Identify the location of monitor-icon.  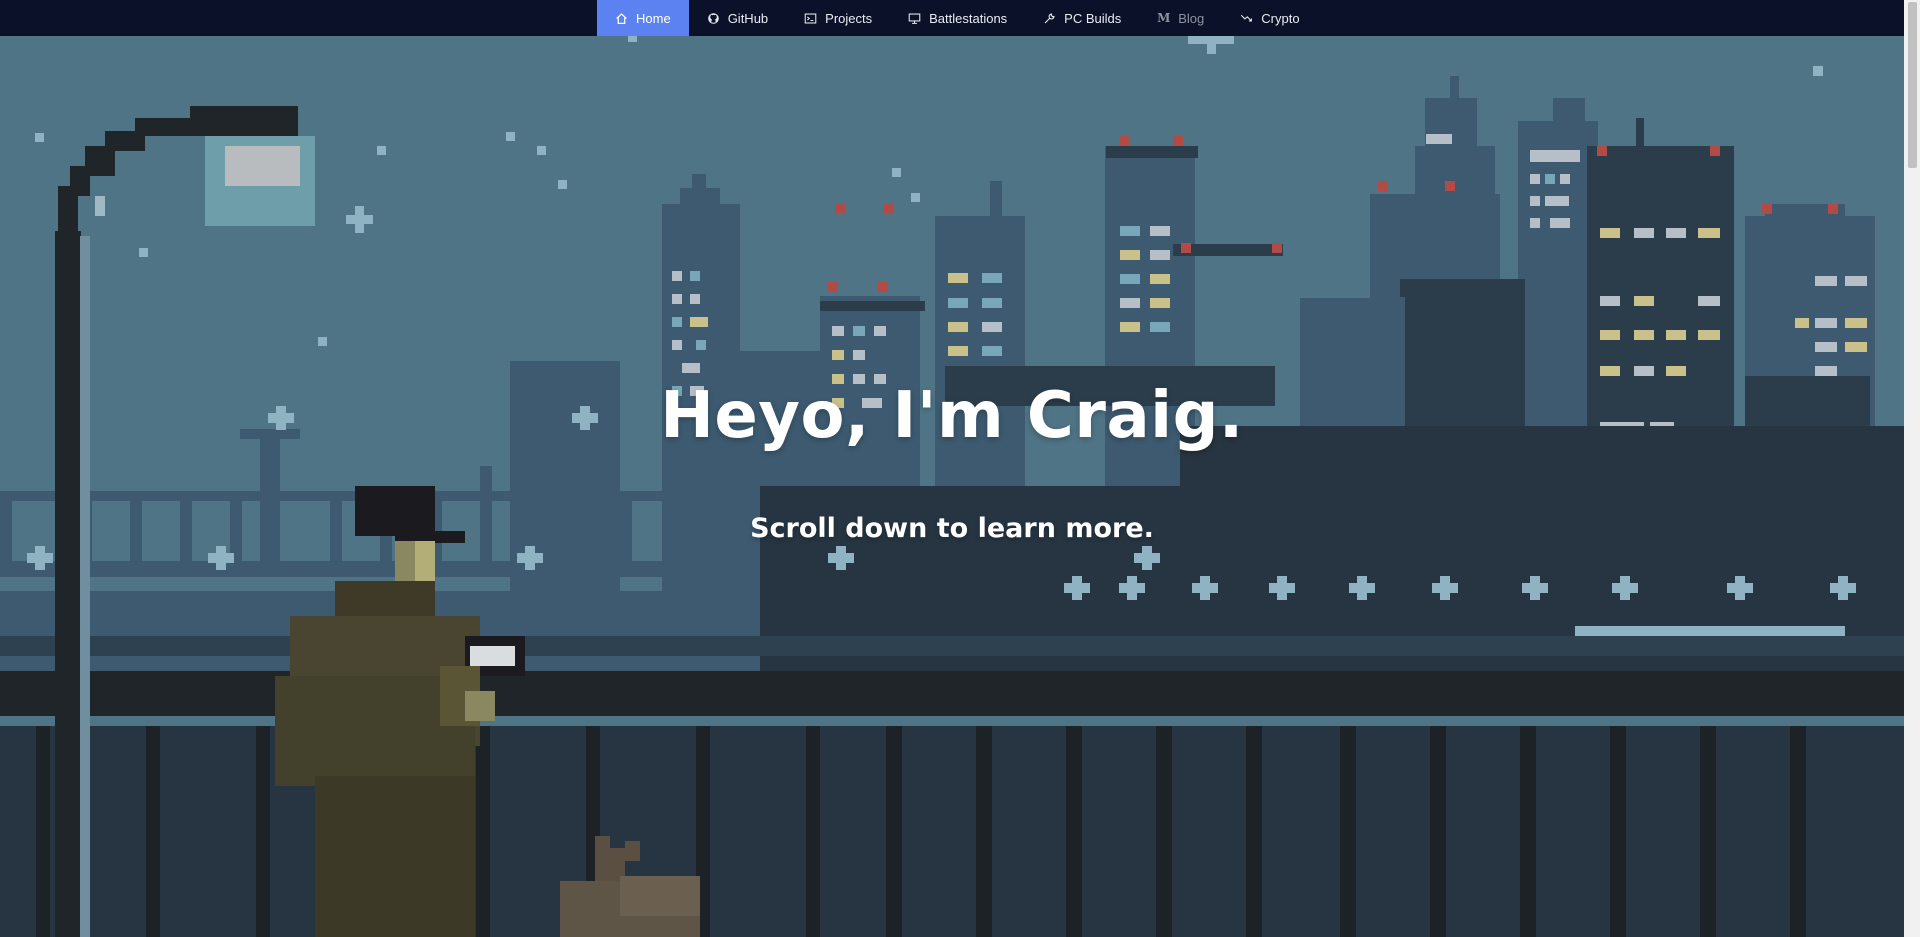
(914, 18).